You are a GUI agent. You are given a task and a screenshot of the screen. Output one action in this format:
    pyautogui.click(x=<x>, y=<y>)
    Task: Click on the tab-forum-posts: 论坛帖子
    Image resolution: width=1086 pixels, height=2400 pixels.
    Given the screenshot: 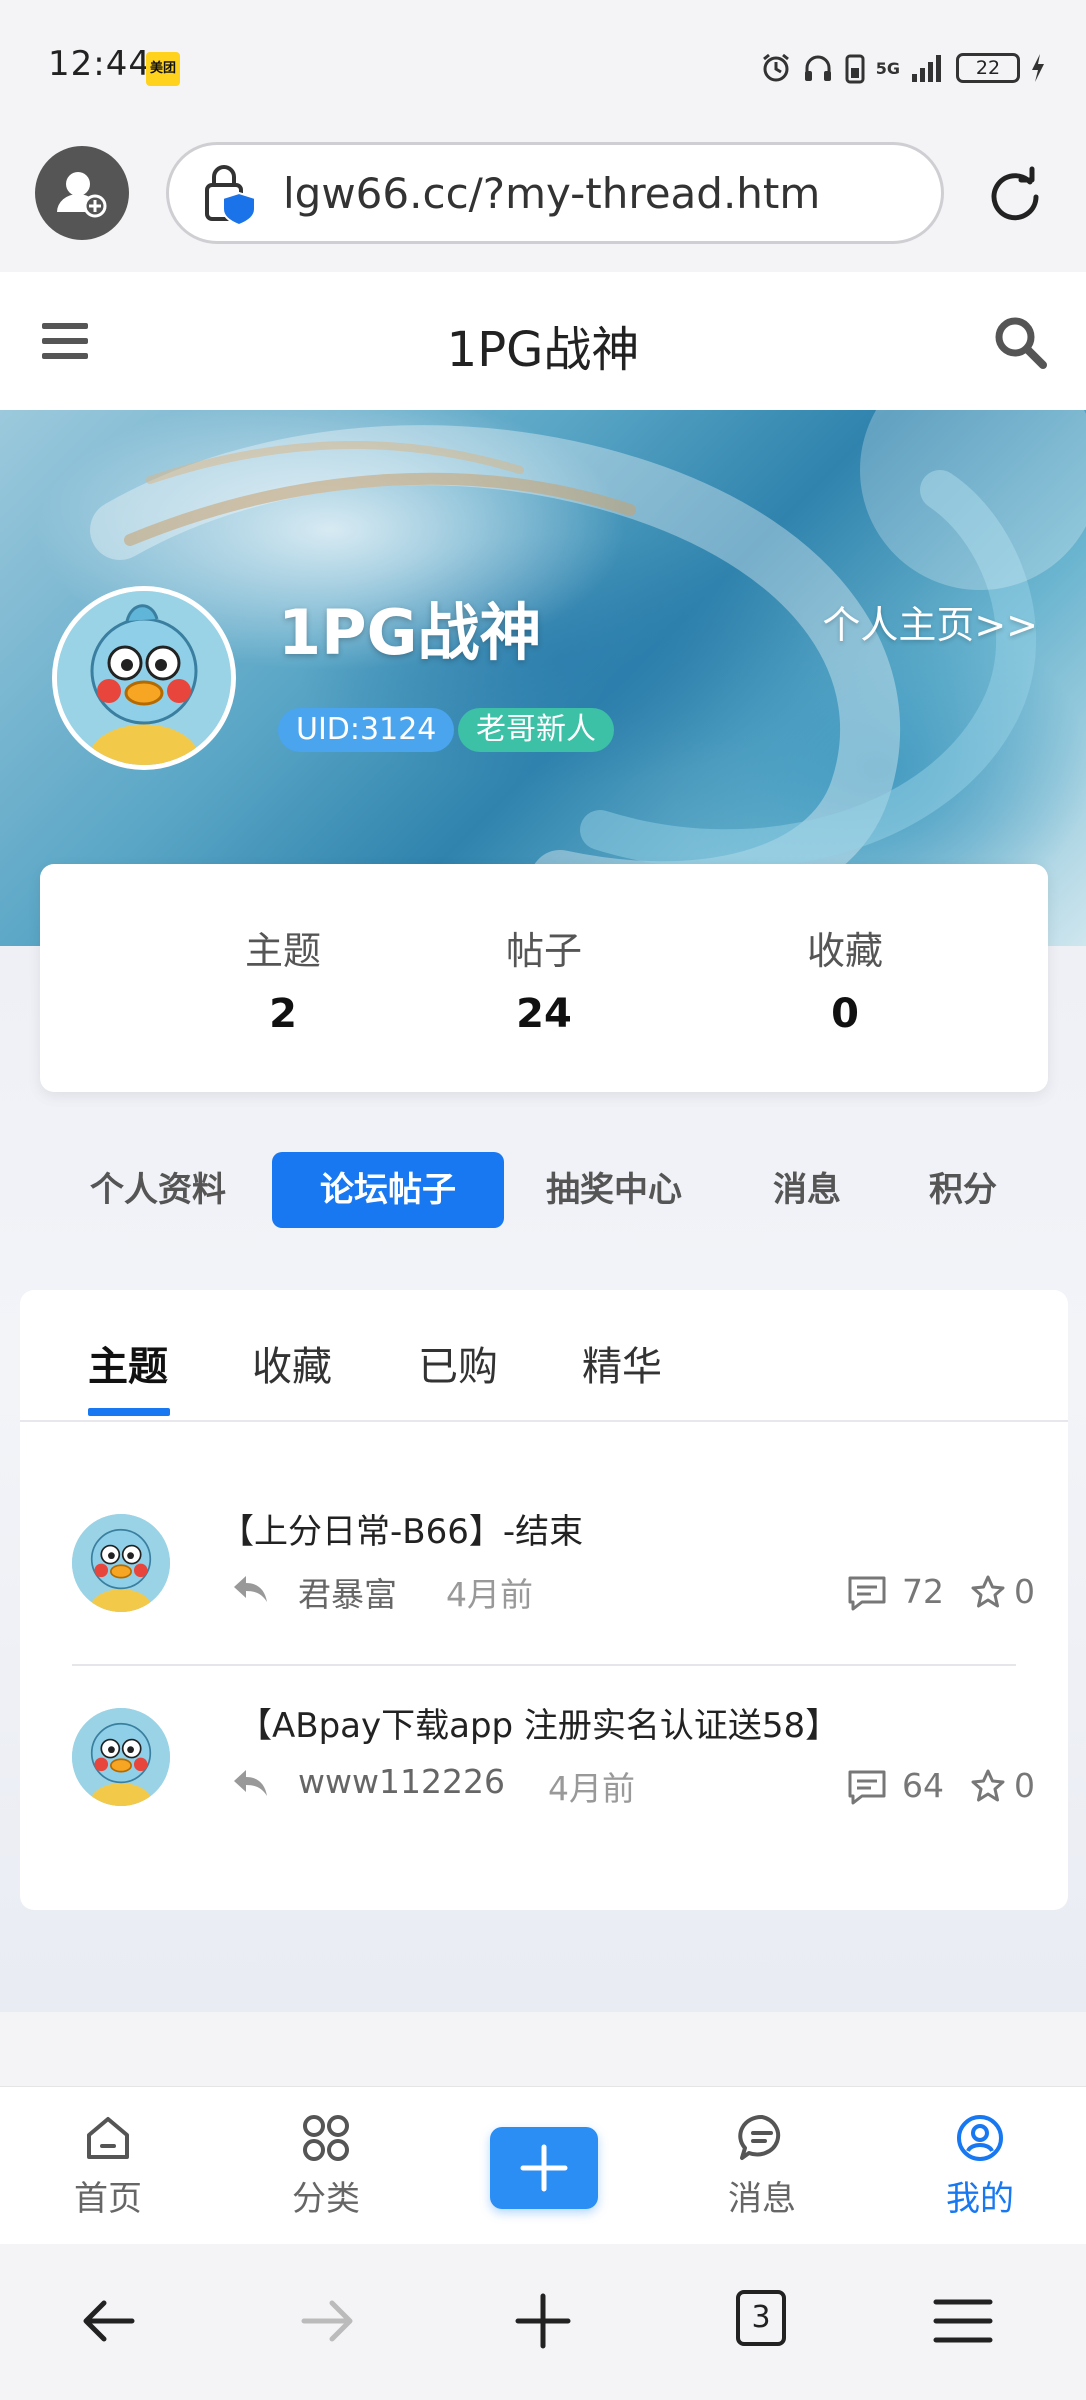 What is the action you would take?
    pyautogui.click(x=388, y=1190)
    